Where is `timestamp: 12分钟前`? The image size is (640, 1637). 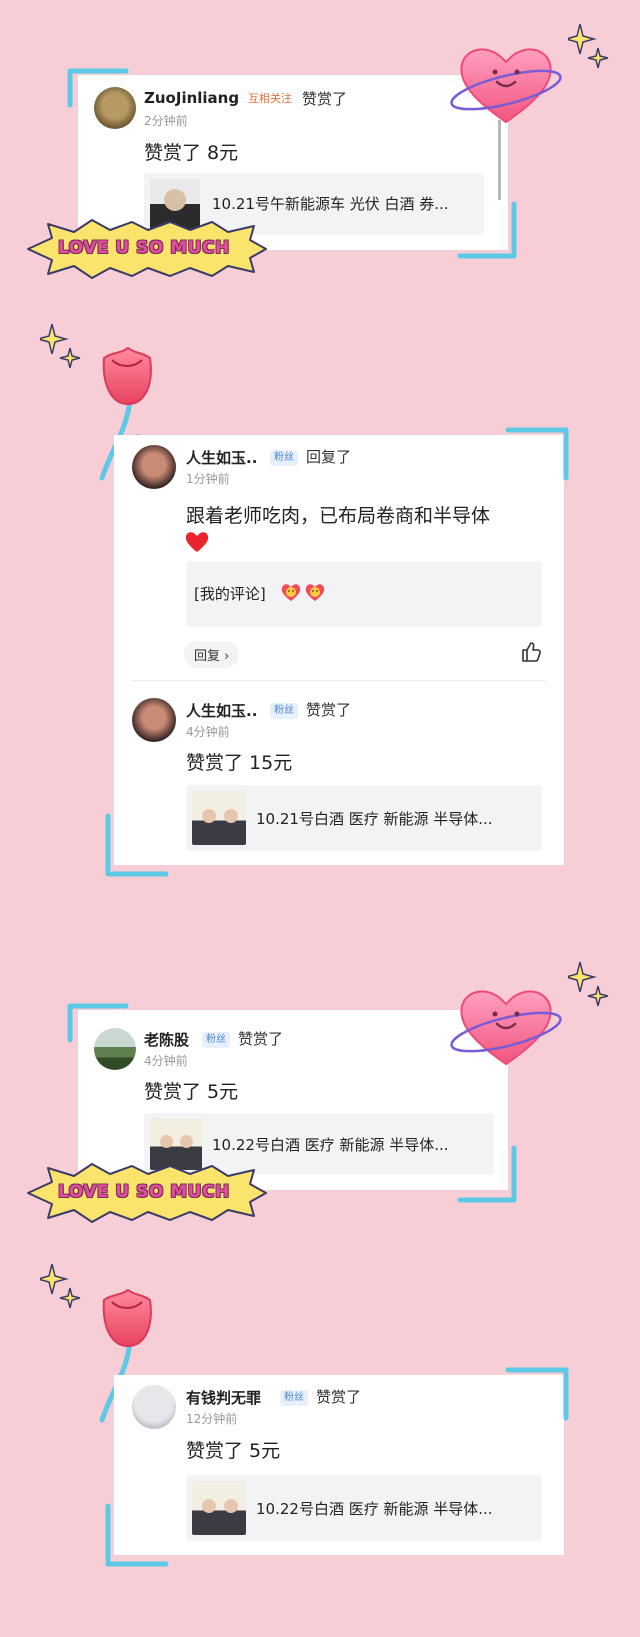
timestamp: 12分钟前 is located at coordinates (212, 1419).